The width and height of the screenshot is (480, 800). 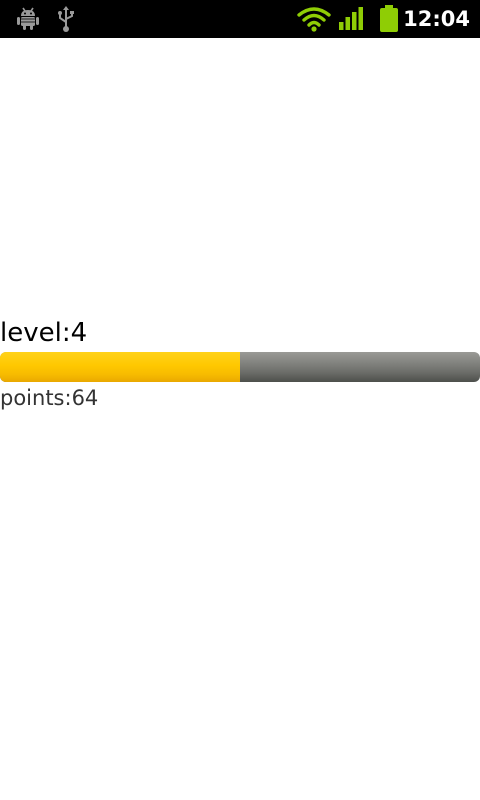 I want to click on level-progress-bar, so click(x=240, y=367).